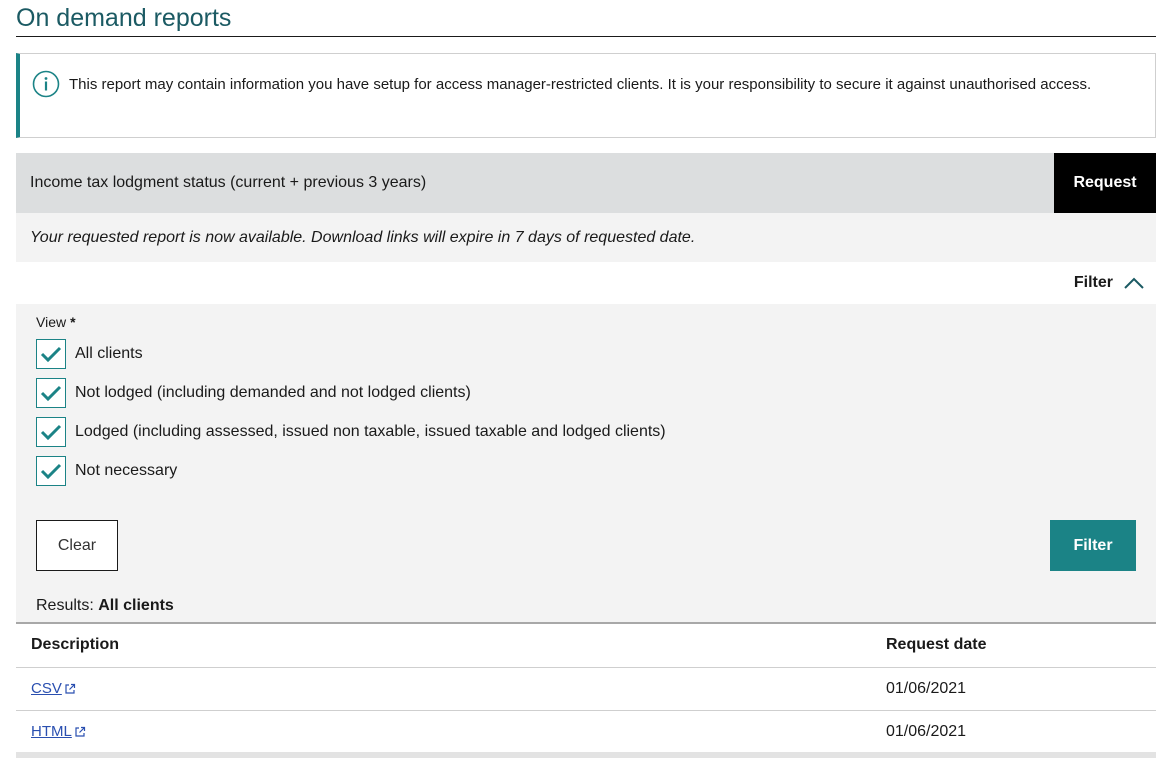 This screenshot has width=1163, height=772. What do you see at coordinates (124, 18) in the screenshot?
I see `page-title: On demand reports` at bounding box center [124, 18].